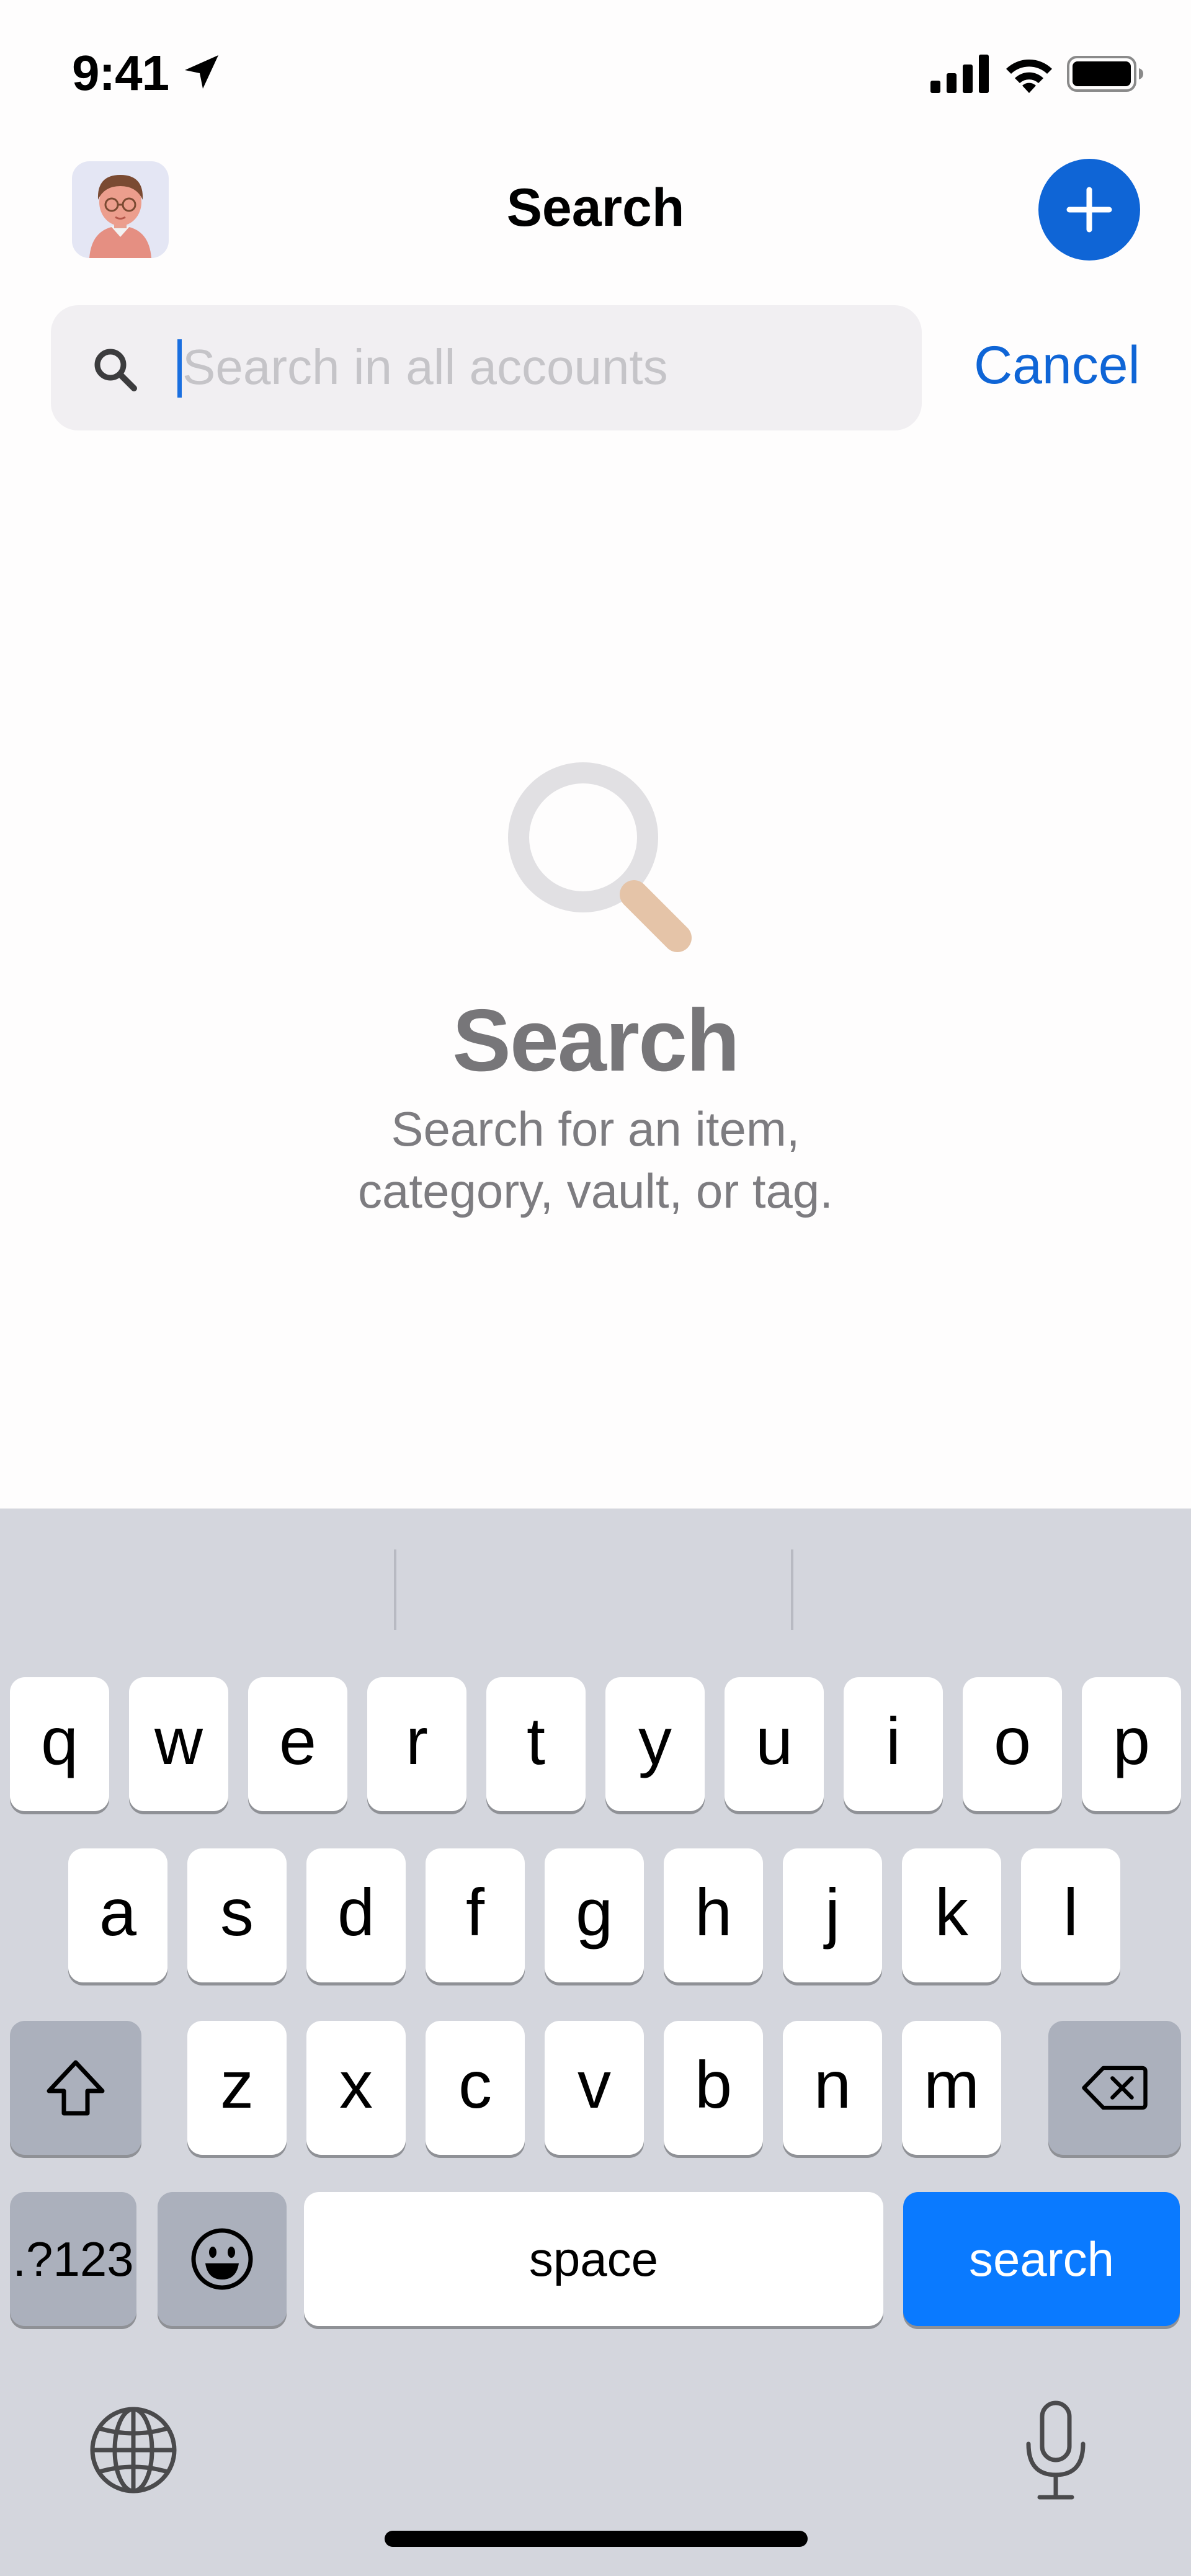  I want to click on delete-key, so click(1115, 2088).